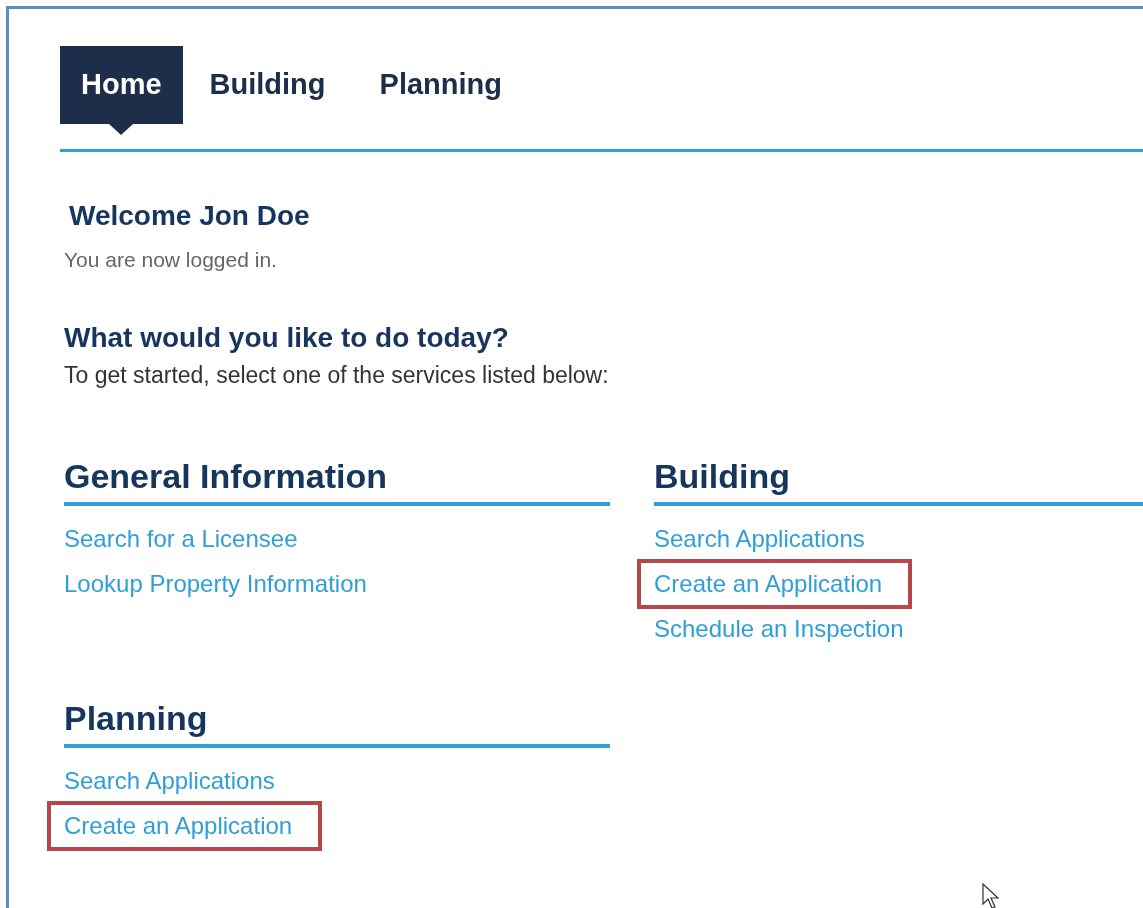  What do you see at coordinates (215, 584) in the screenshot?
I see `service-link: Lookup Property Information` at bounding box center [215, 584].